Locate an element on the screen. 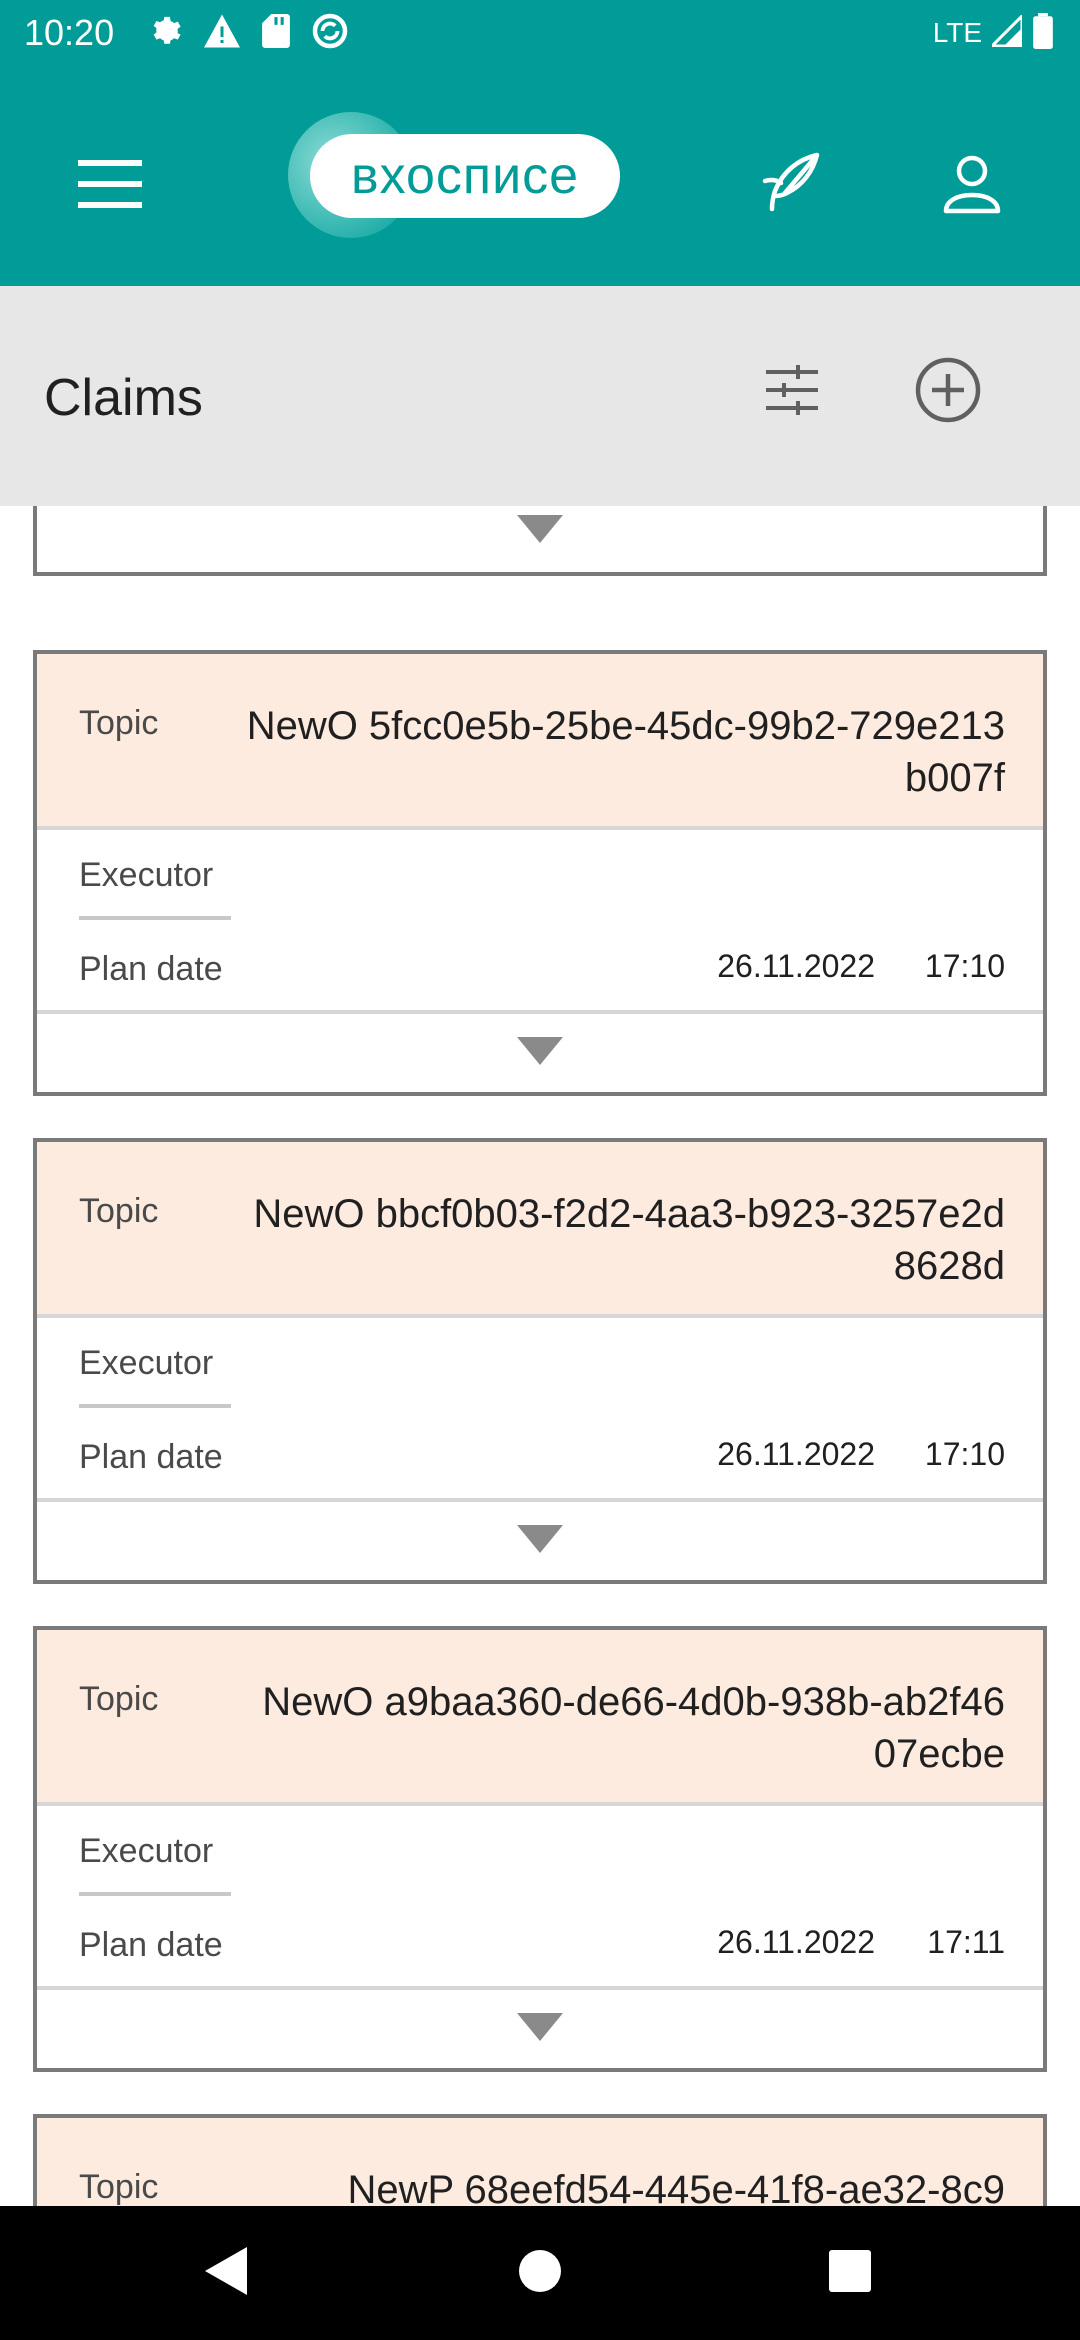 The height and width of the screenshot is (2340, 1080). app-bar: вхосписе is located at coordinates (540, 176).